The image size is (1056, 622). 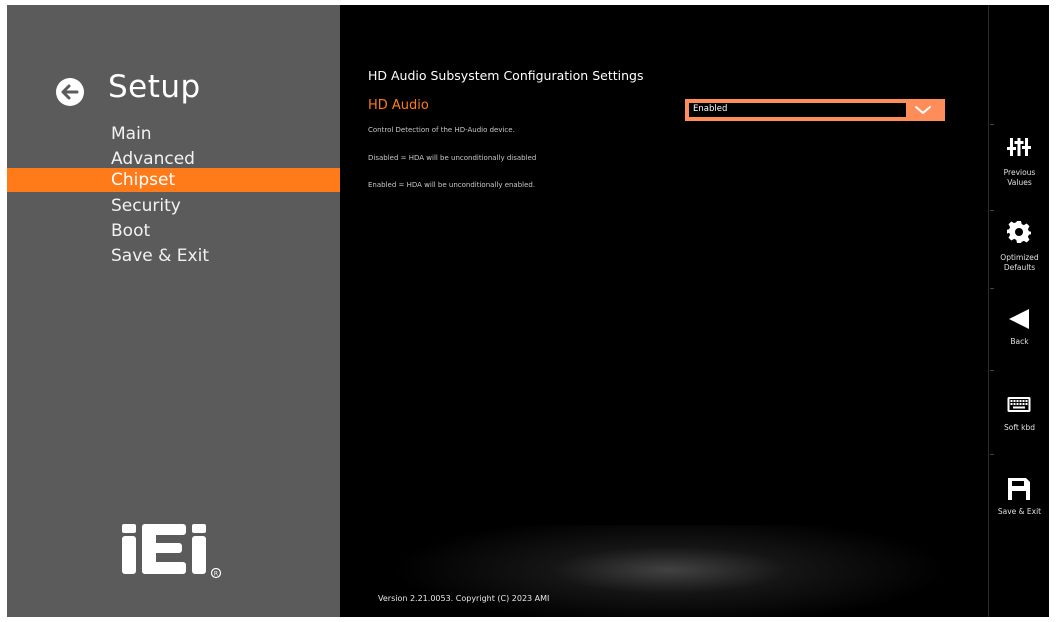 I want to click on nav-item-main: Main, so click(x=173, y=134).